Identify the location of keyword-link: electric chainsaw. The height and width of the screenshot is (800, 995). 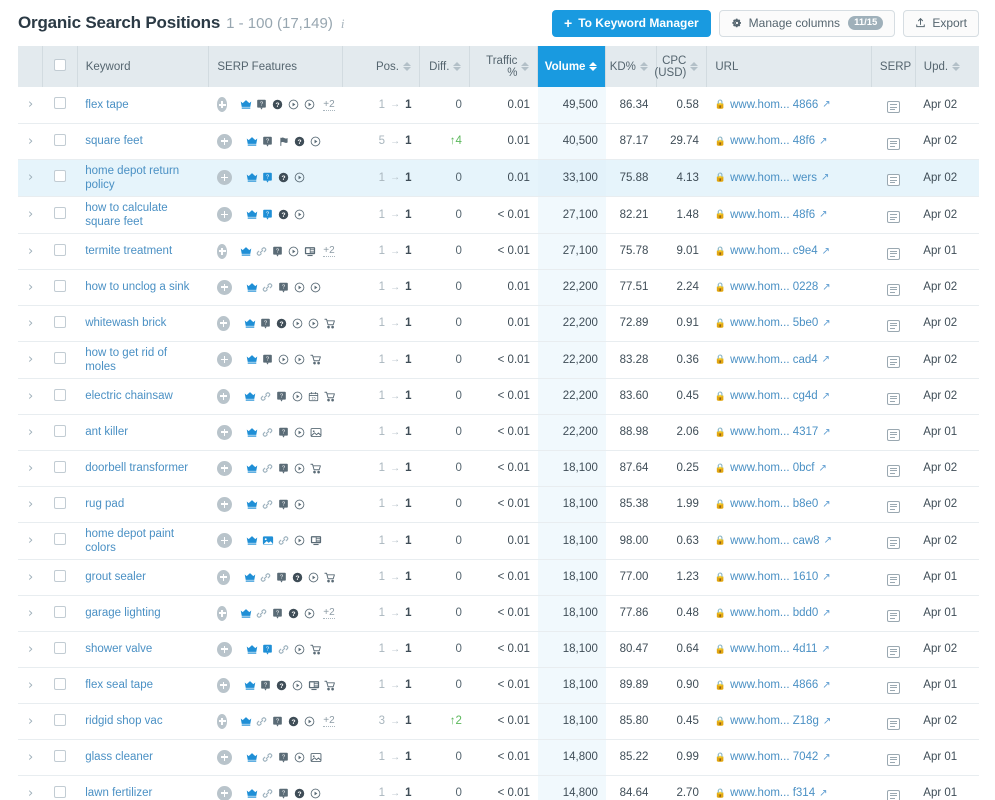
(139, 396).